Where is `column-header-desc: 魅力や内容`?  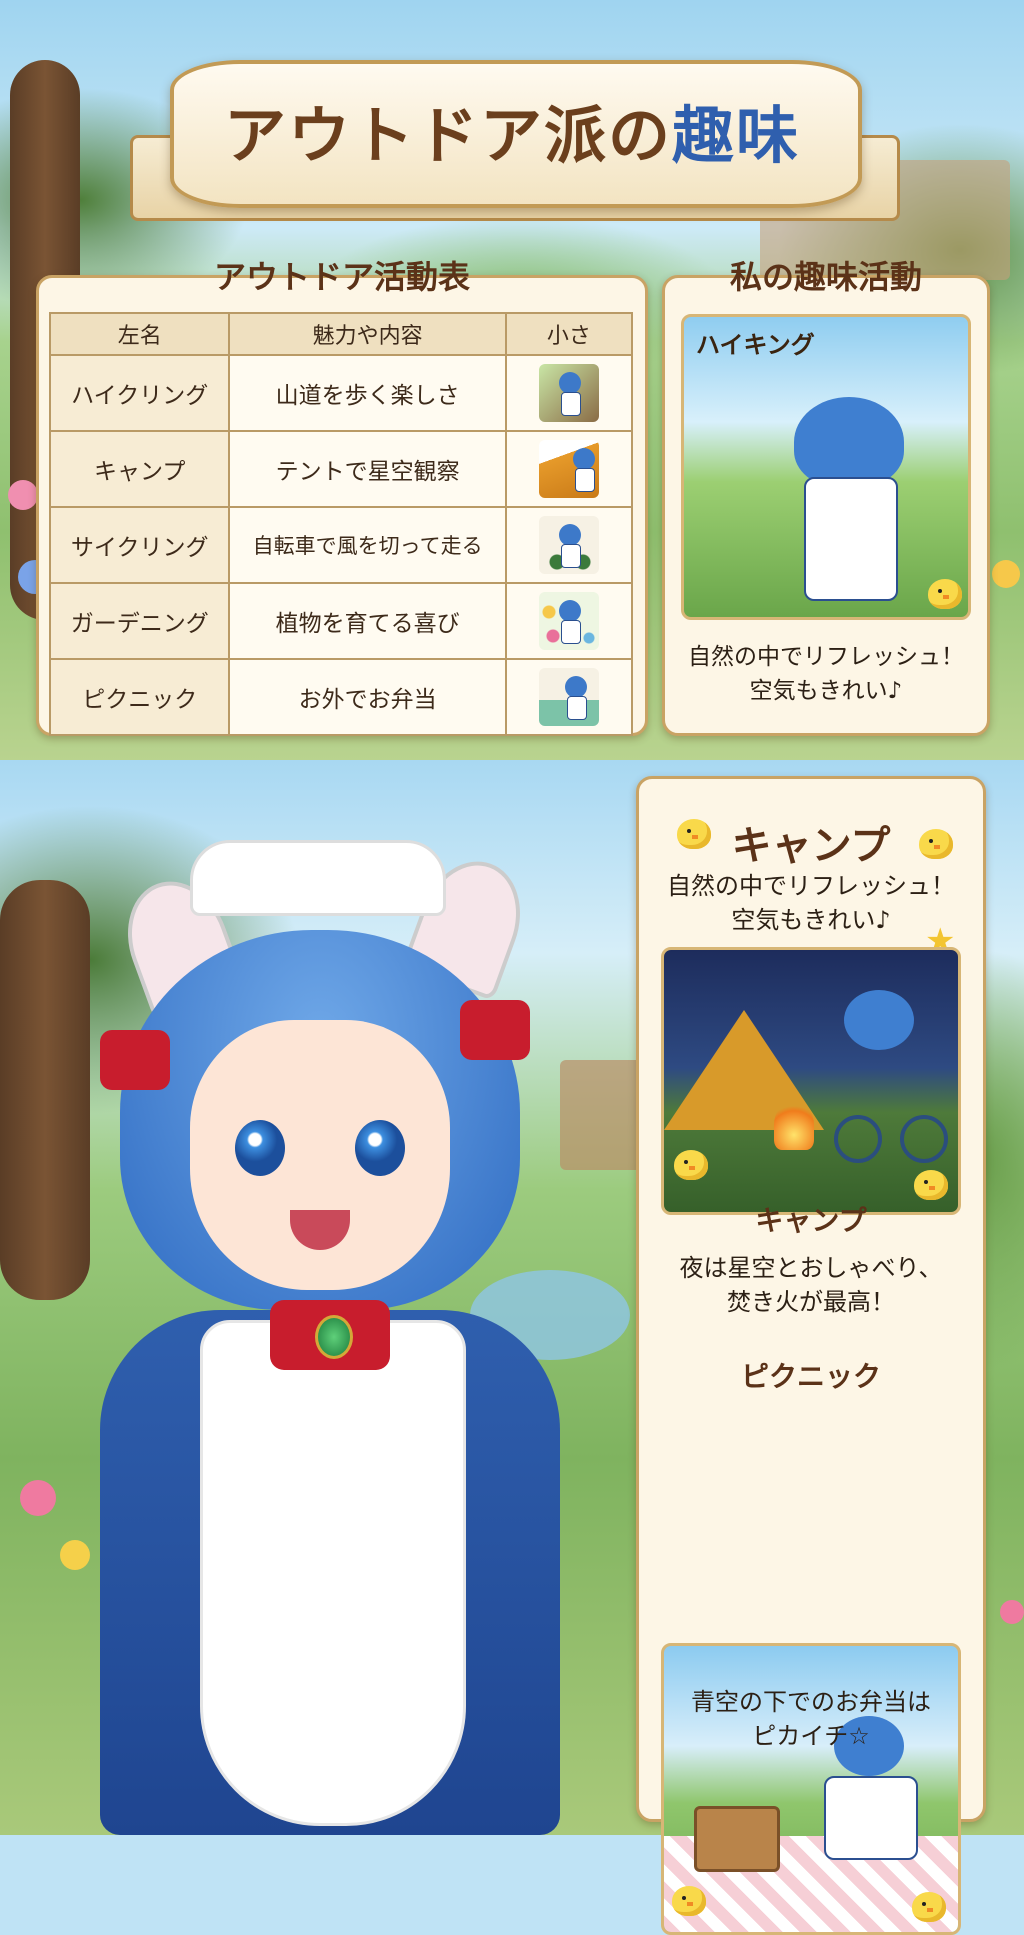 column-header-desc: 魅力や内容 is located at coordinates (367, 334).